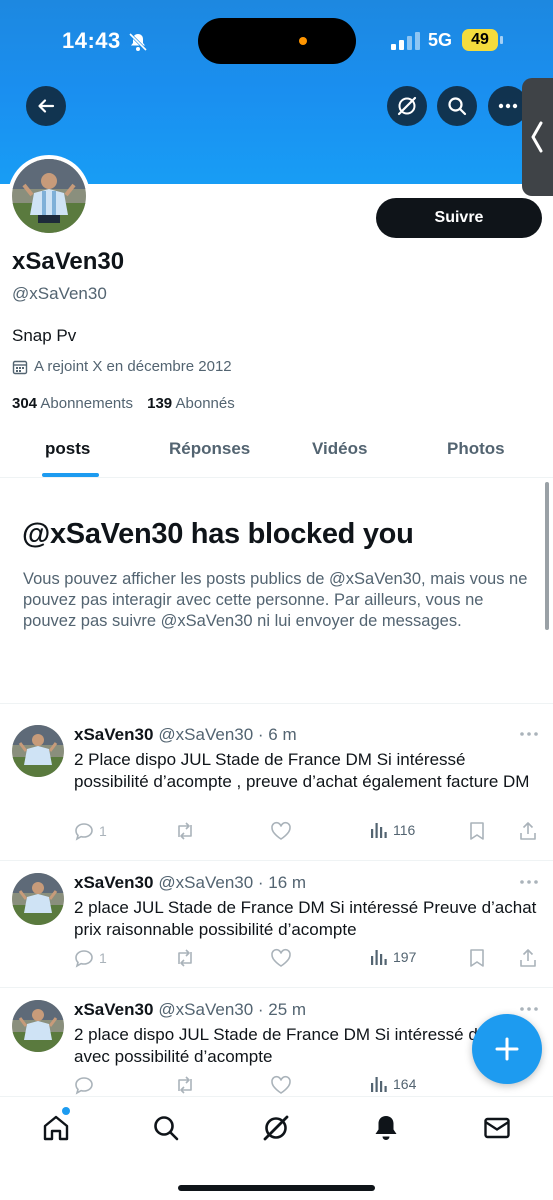  I want to click on post-meta: @xSaVen30 · 16 m, so click(232, 882).